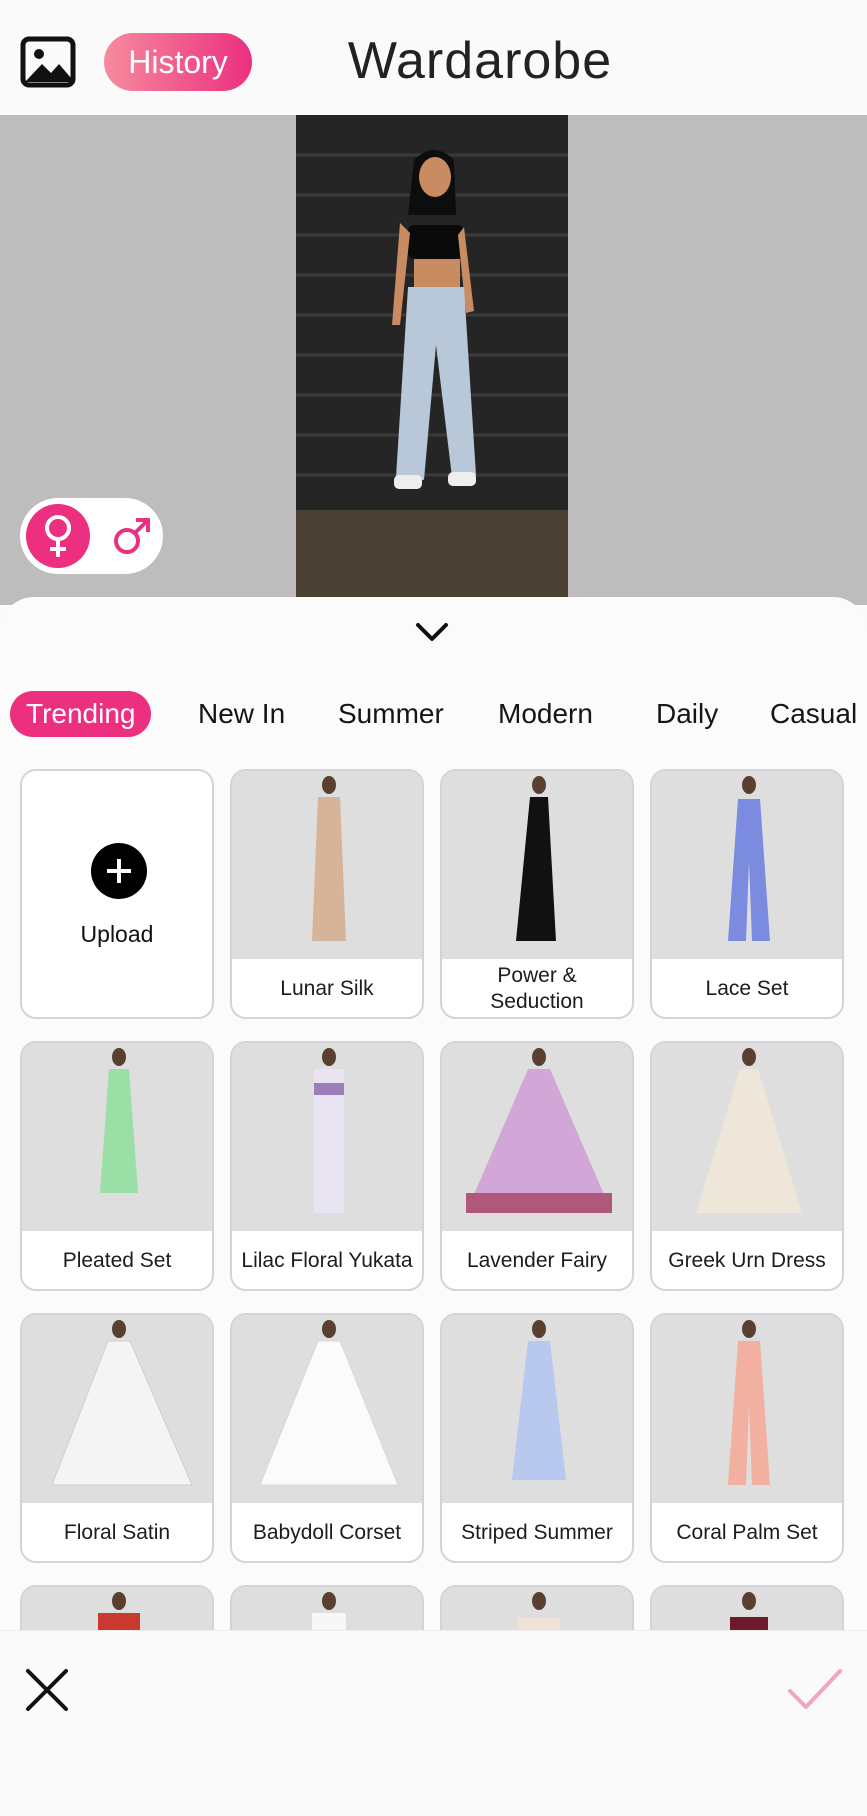  Describe the element at coordinates (91, 536) in the screenshot. I see `gender-toggle` at that location.